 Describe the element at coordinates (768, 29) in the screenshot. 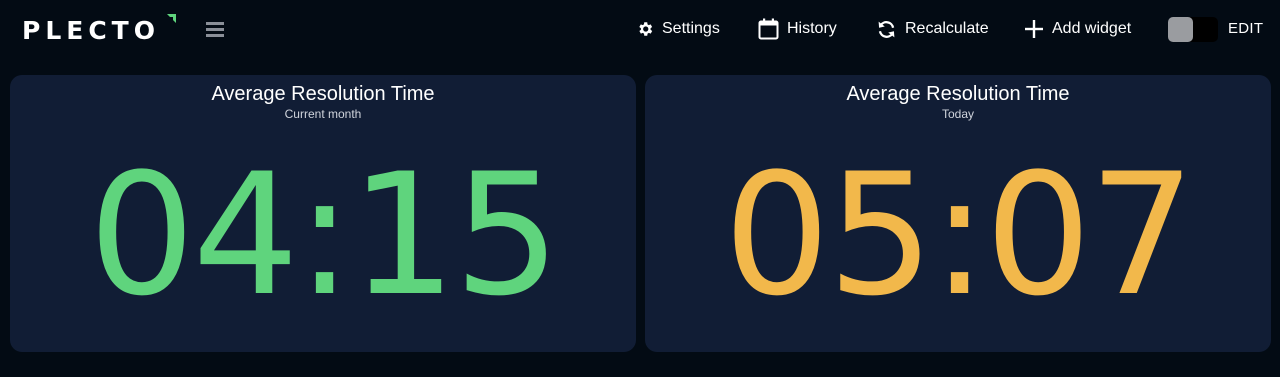

I see `calendar-icon` at that location.